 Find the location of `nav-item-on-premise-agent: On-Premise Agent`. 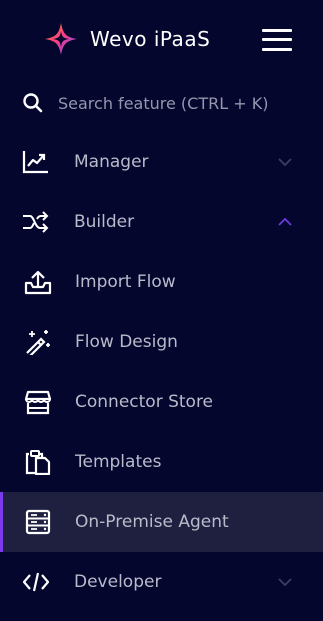

nav-item-on-premise-agent: On-Premise Agent is located at coordinates (161, 522).